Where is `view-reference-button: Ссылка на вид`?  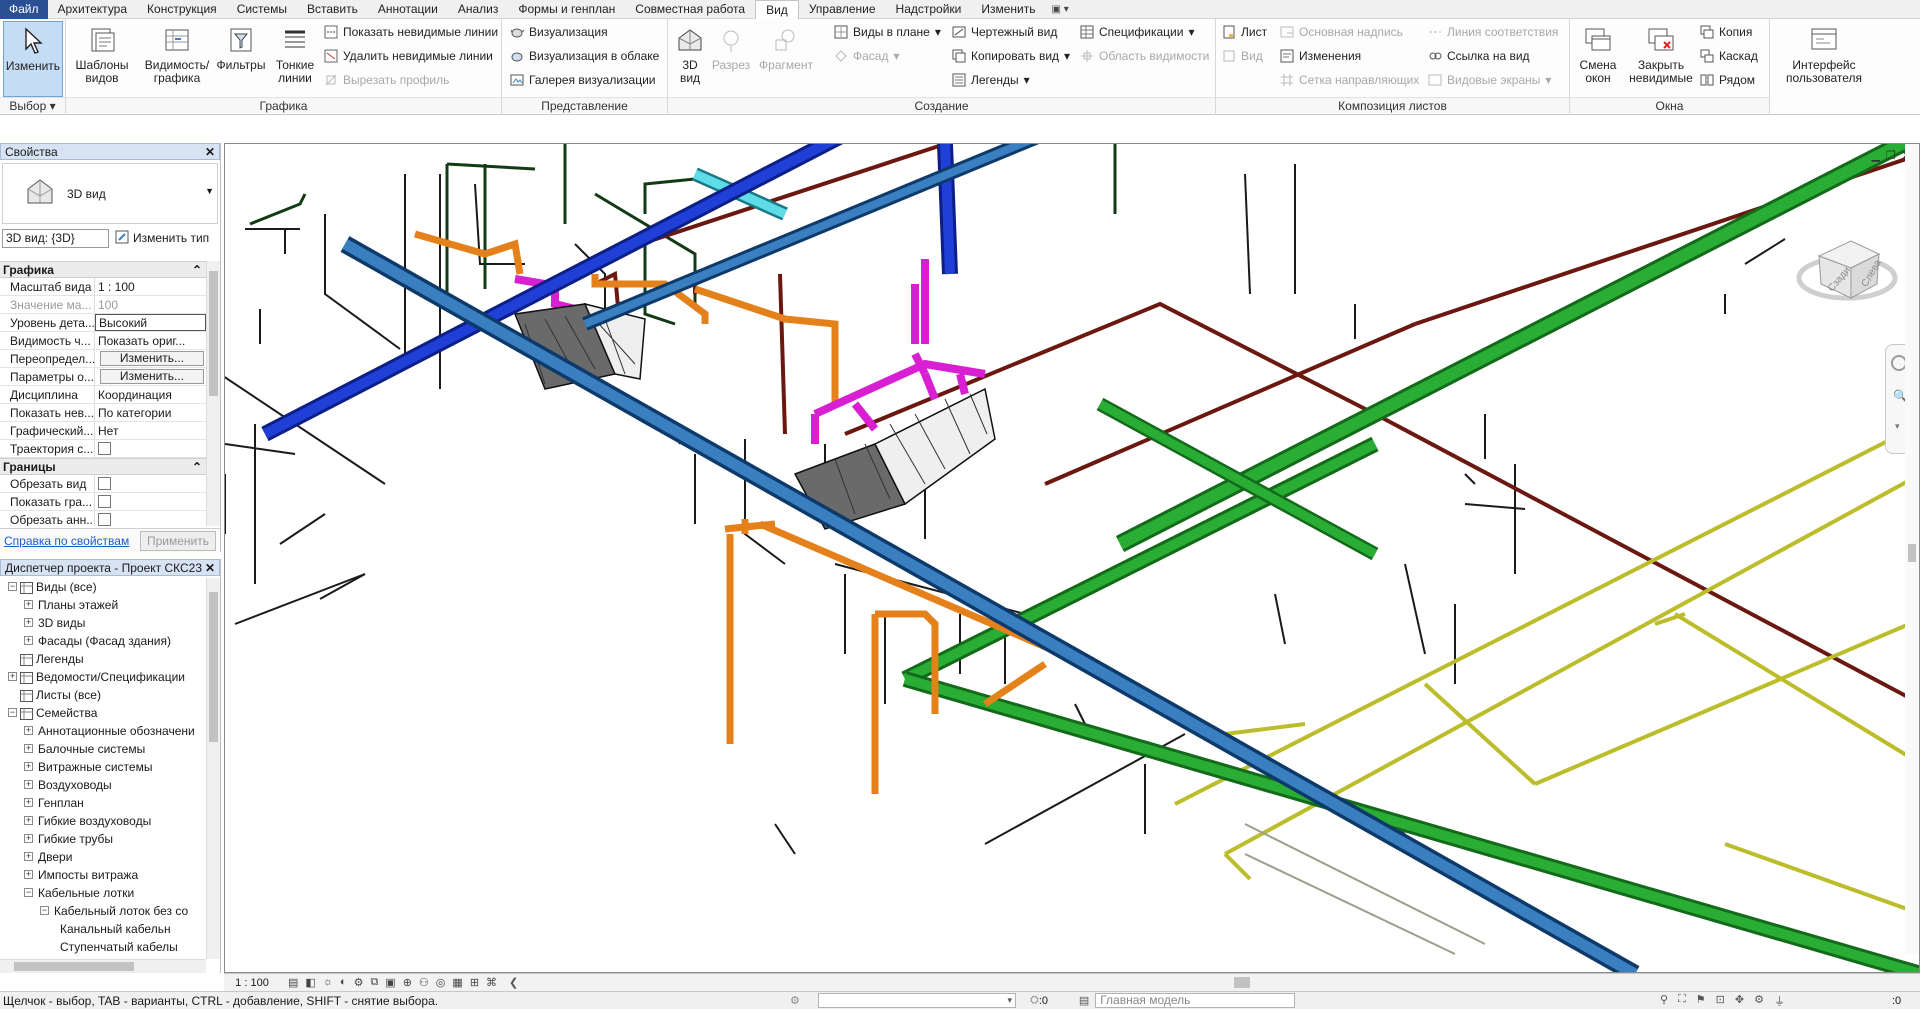
view-reference-button: Ссылка на вид is located at coordinates (1479, 56).